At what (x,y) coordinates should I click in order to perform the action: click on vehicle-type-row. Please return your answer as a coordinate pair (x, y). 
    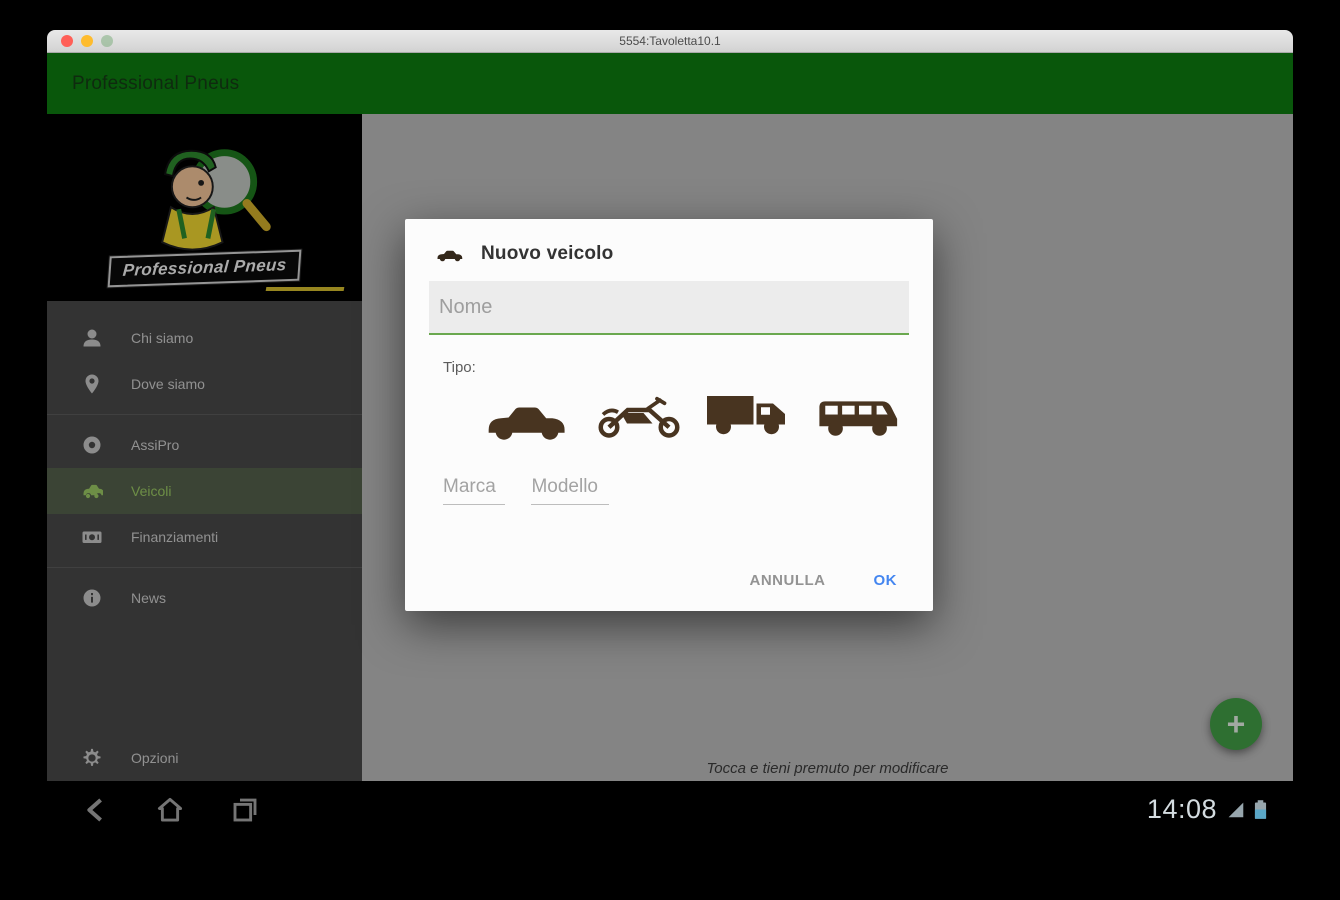
    Looking at the image, I should click on (669, 409).